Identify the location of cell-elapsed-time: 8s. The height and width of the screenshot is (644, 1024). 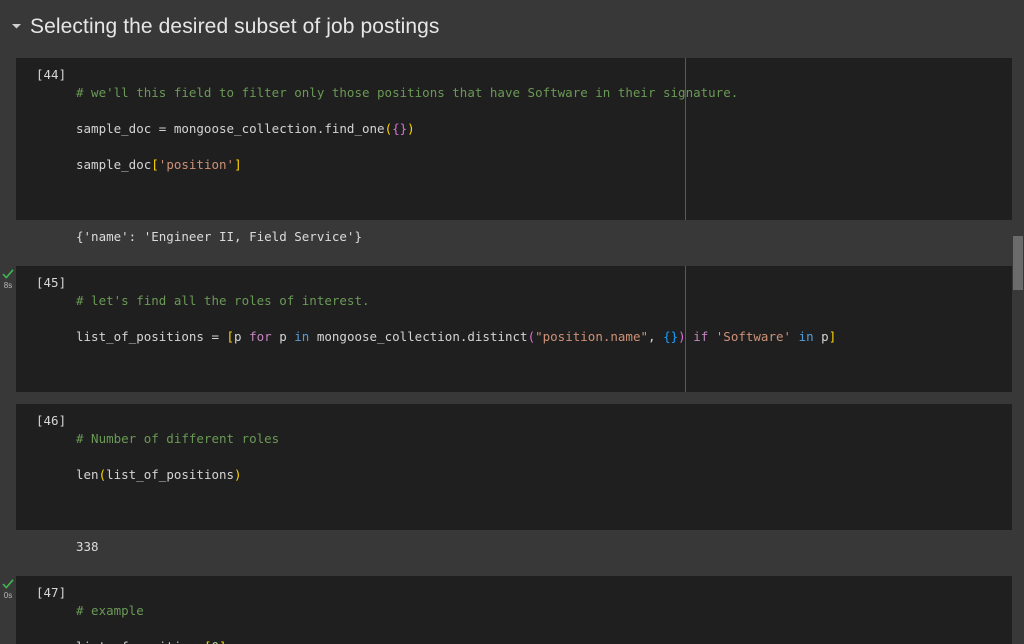
(8, 285).